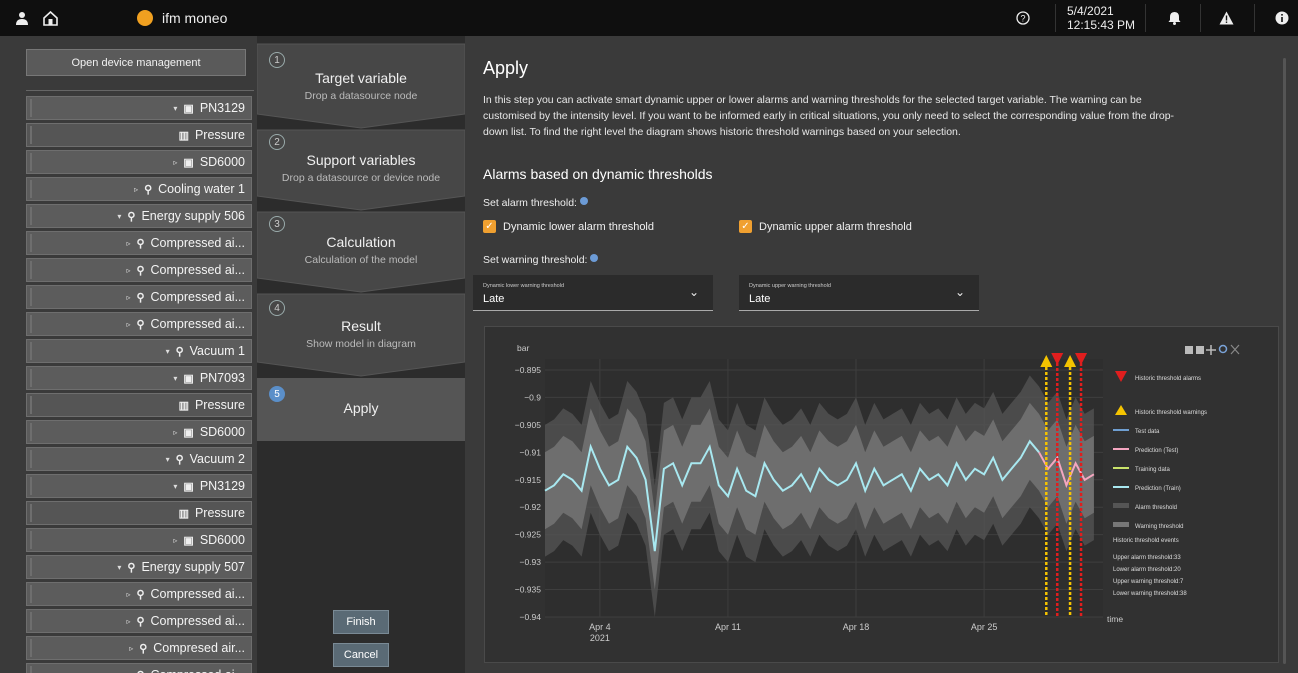 The width and height of the screenshot is (1298, 673). What do you see at coordinates (361, 335) in the screenshot?
I see `step-4: 4 Result Show model in diagram` at bounding box center [361, 335].